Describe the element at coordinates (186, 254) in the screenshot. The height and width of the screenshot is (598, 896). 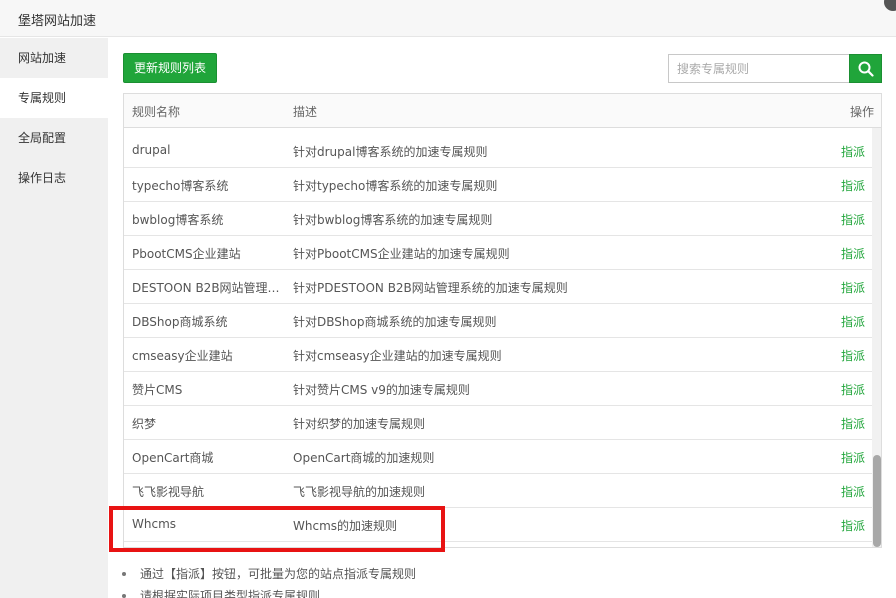
I see `rule-name: PbootCMS企业建站` at that location.